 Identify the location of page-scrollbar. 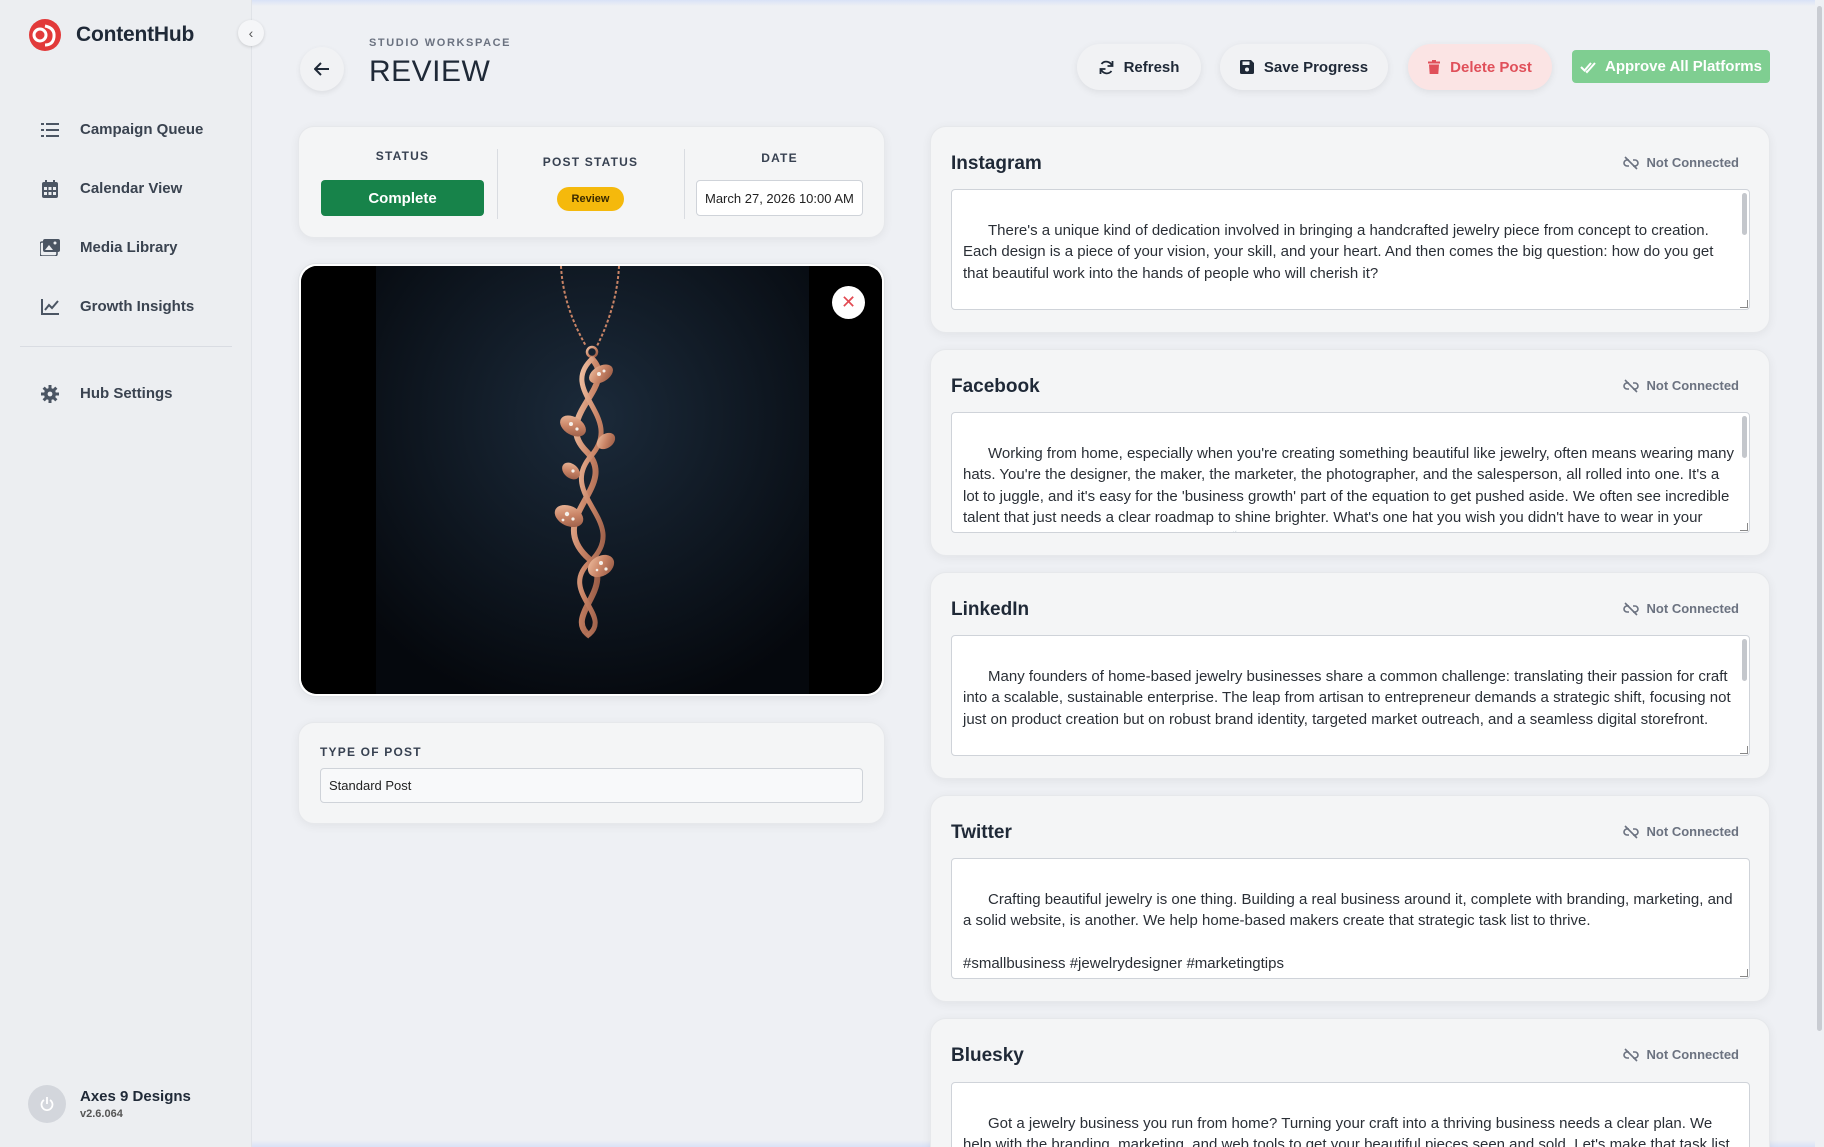
(1819, 573).